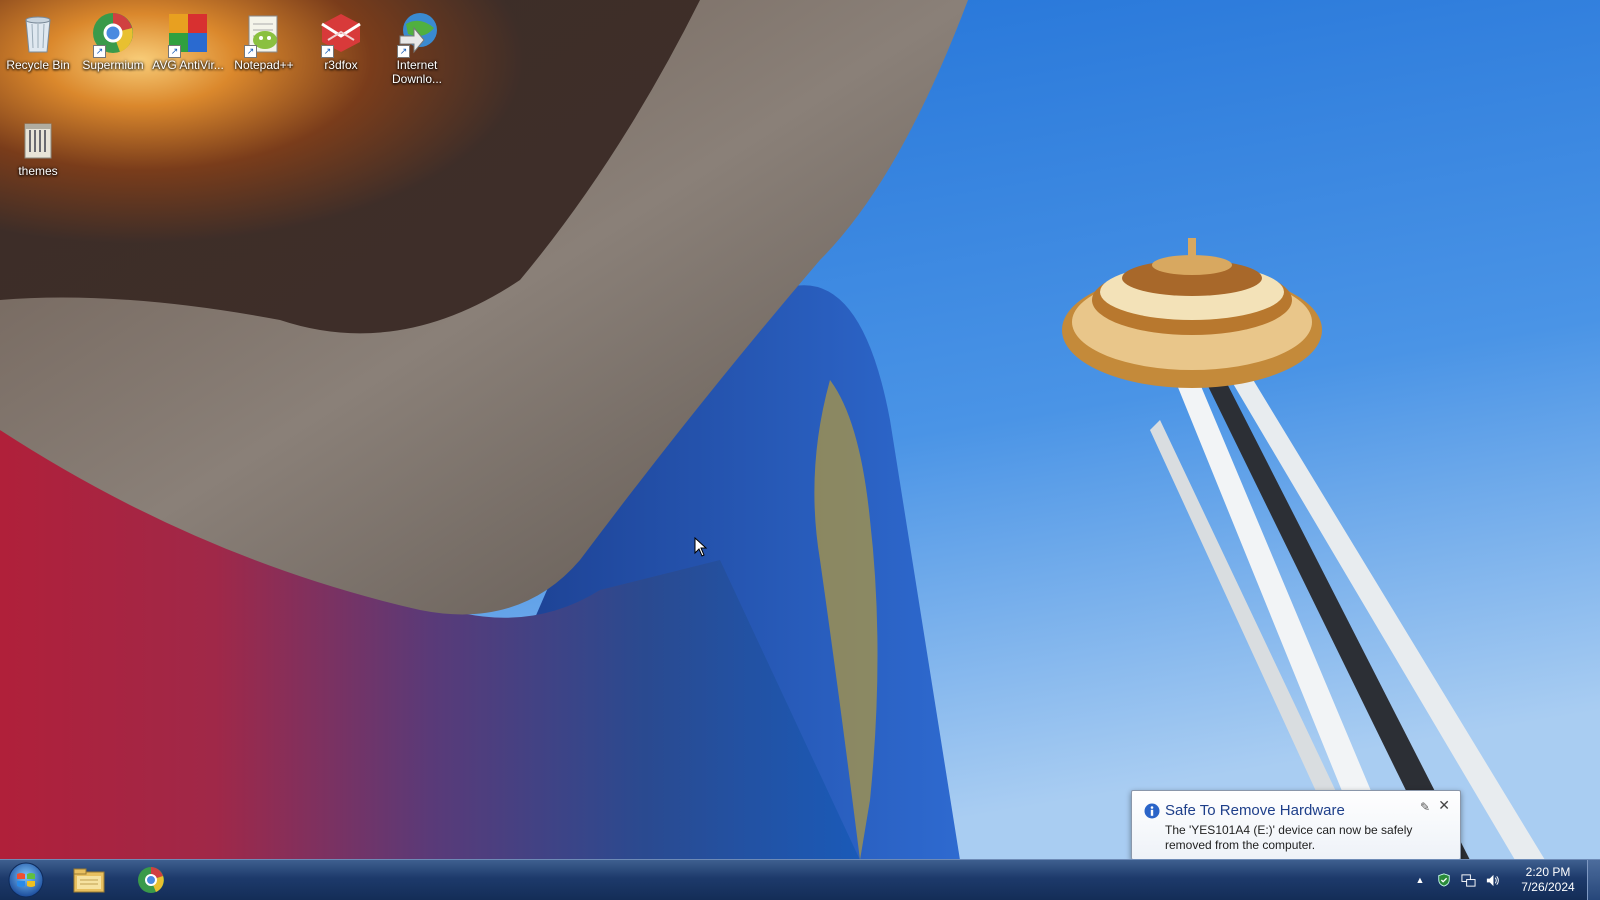  I want to click on clock-time: 2:20 PM, so click(1548, 872).